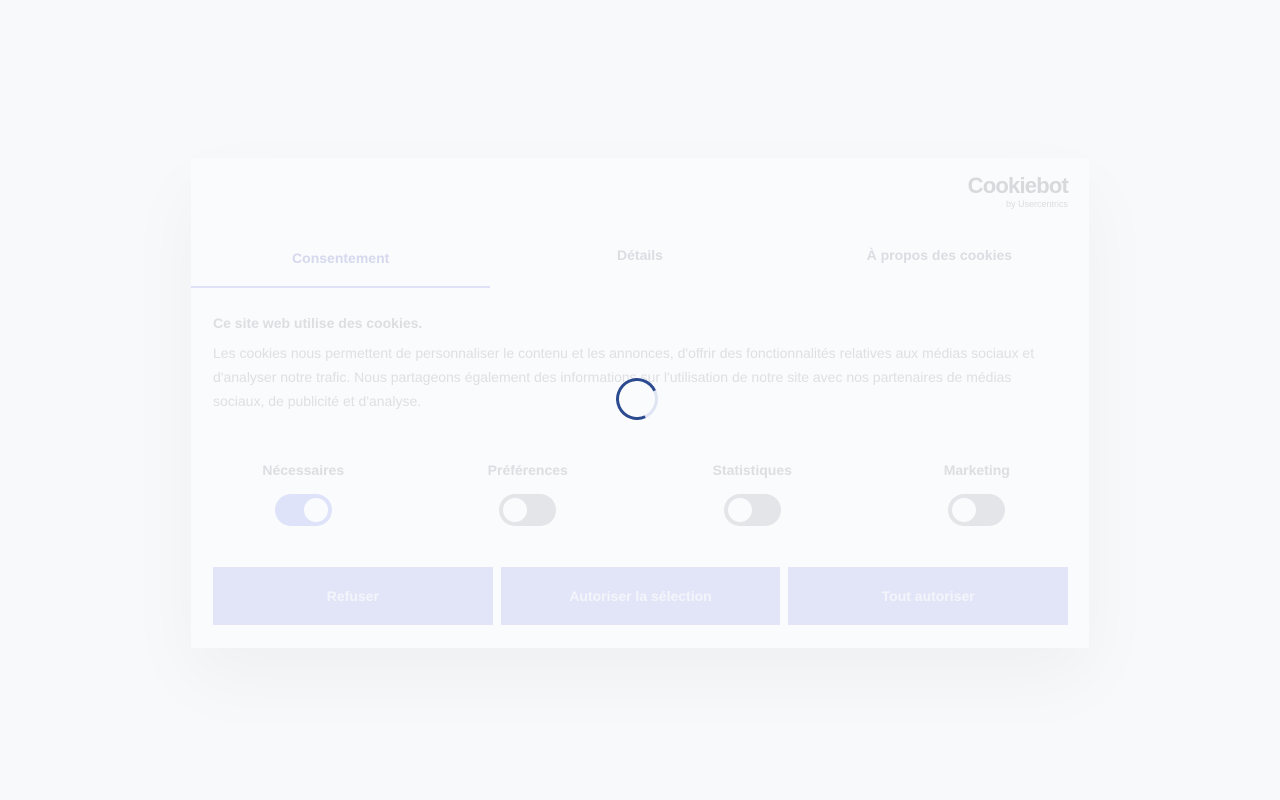 The height and width of the screenshot is (800, 1280). What do you see at coordinates (752, 493) in the screenshot?
I see `category-statistics: Statistiques` at bounding box center [752, 493].